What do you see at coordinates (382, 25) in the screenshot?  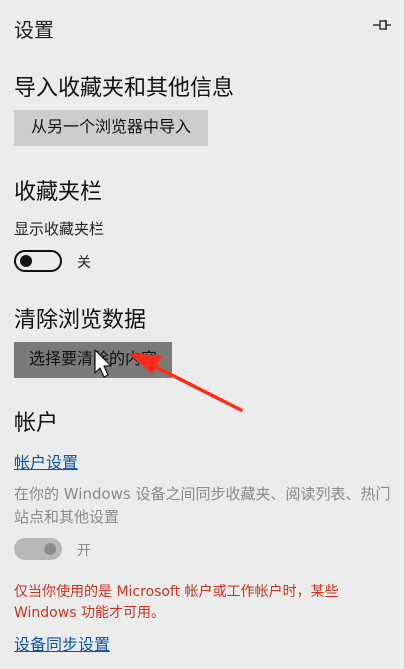 I see `pin-icon` at bounding box center [382, 25].